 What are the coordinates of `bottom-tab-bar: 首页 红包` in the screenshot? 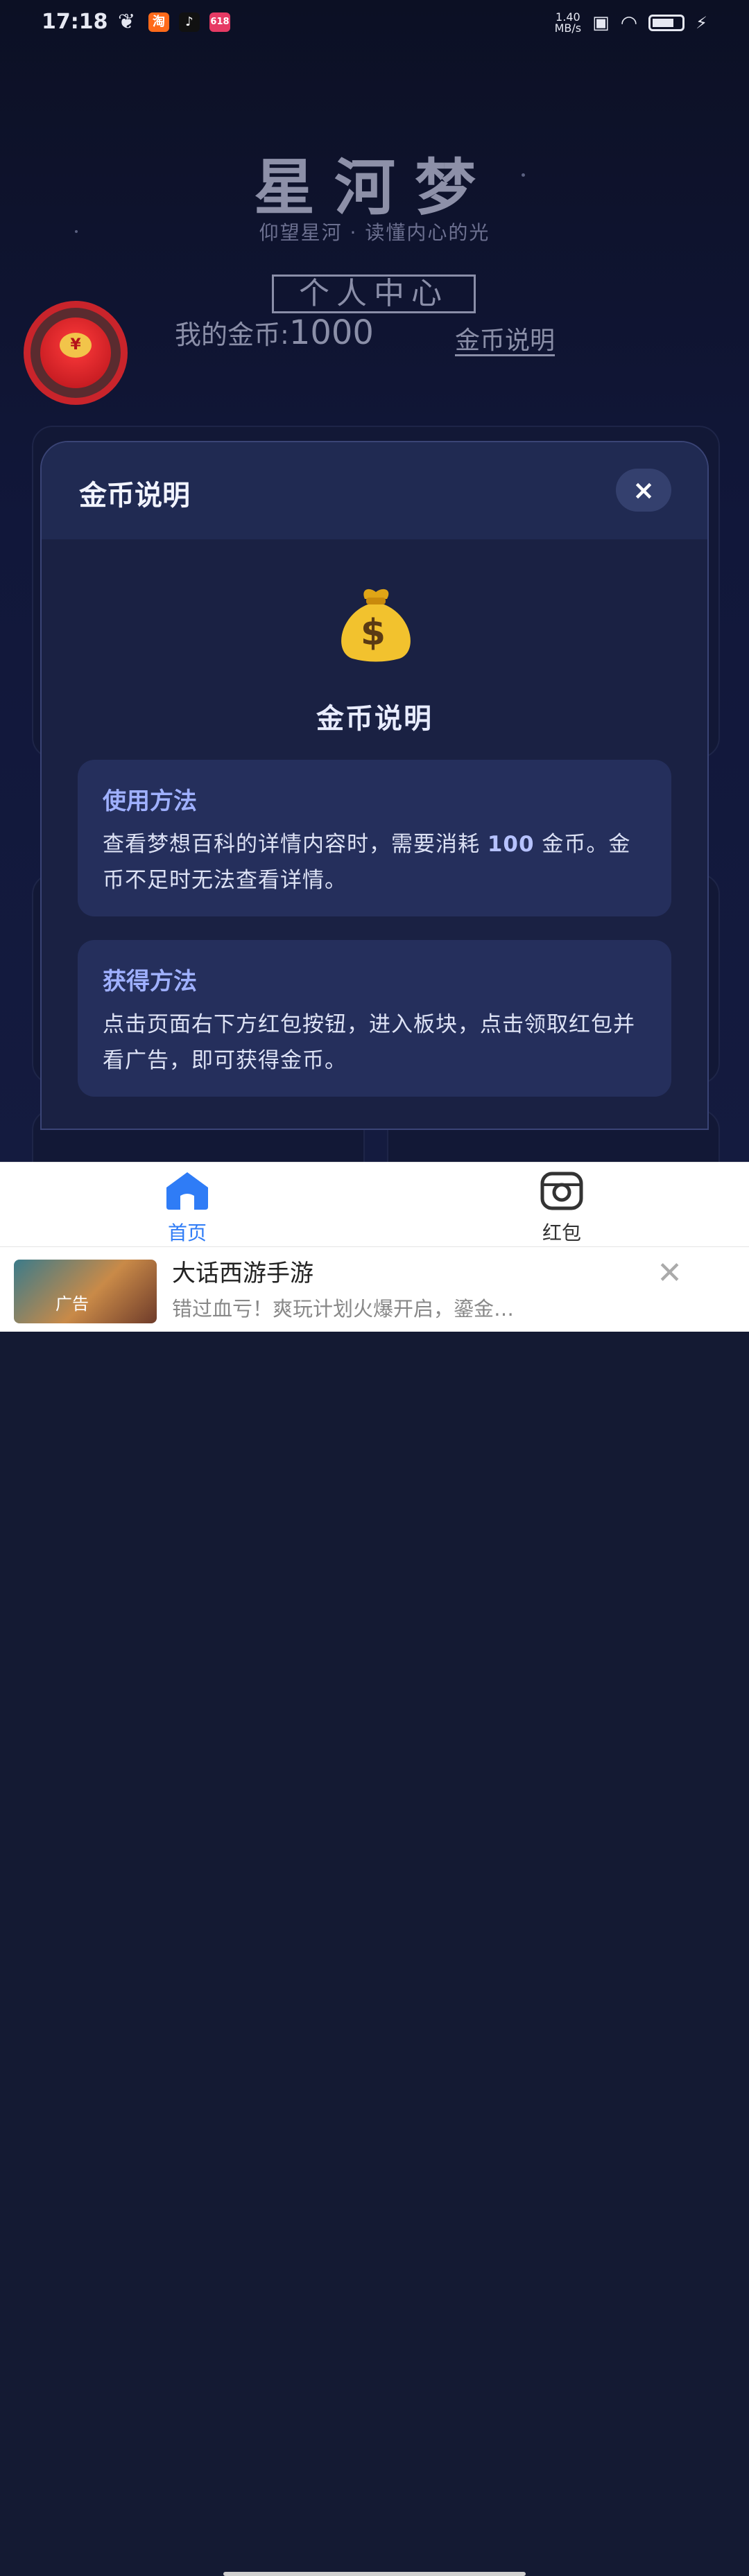 It's located at (374, 1204).